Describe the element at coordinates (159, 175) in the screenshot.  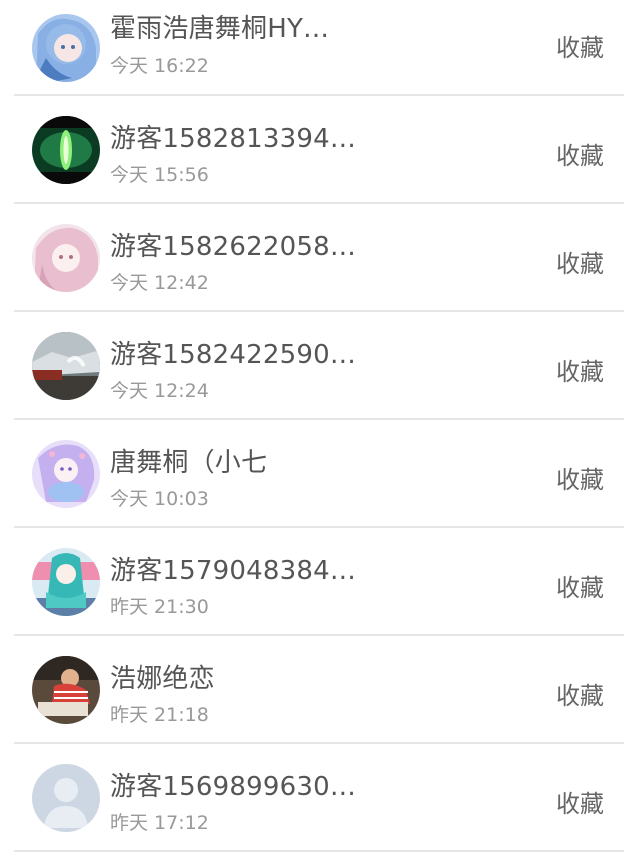
I see `timestamp: 今天 15:56` at that location.